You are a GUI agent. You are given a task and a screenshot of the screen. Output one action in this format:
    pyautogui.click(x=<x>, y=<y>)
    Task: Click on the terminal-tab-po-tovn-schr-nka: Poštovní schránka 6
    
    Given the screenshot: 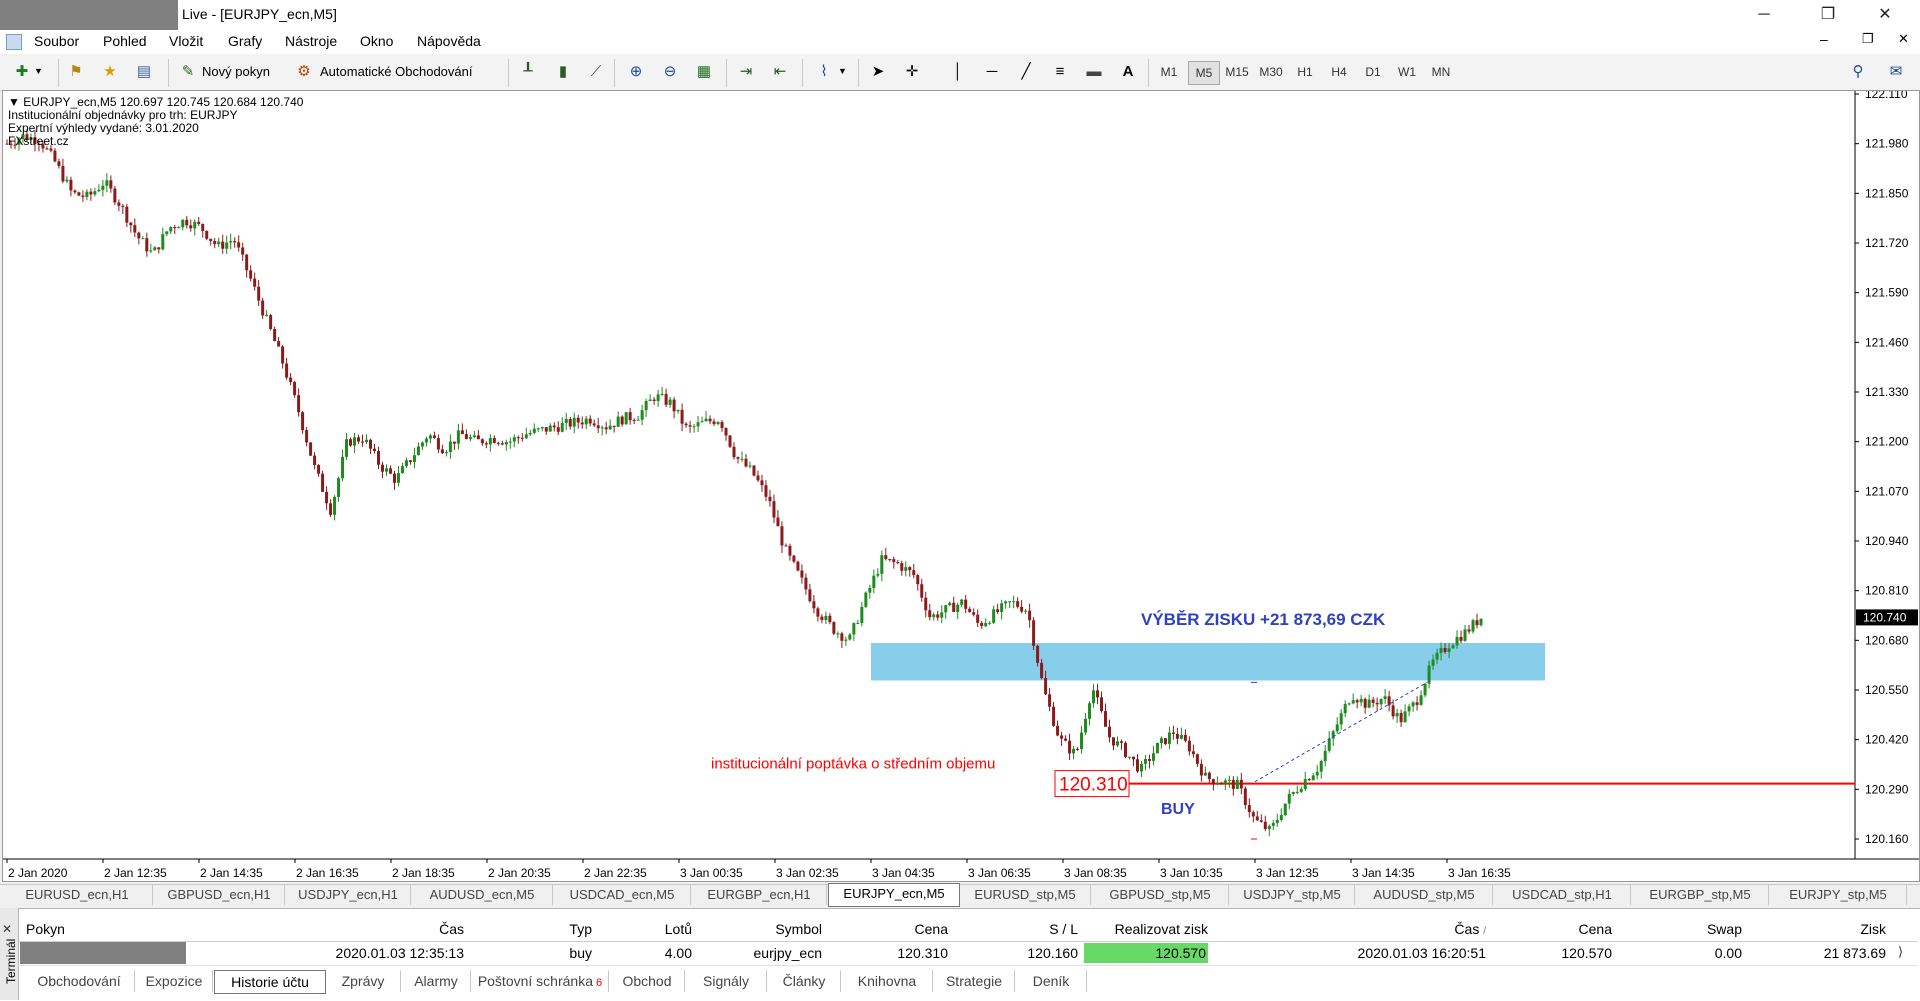 What is the action you would take?
    pyautogui.click(x=540, y=981)
    